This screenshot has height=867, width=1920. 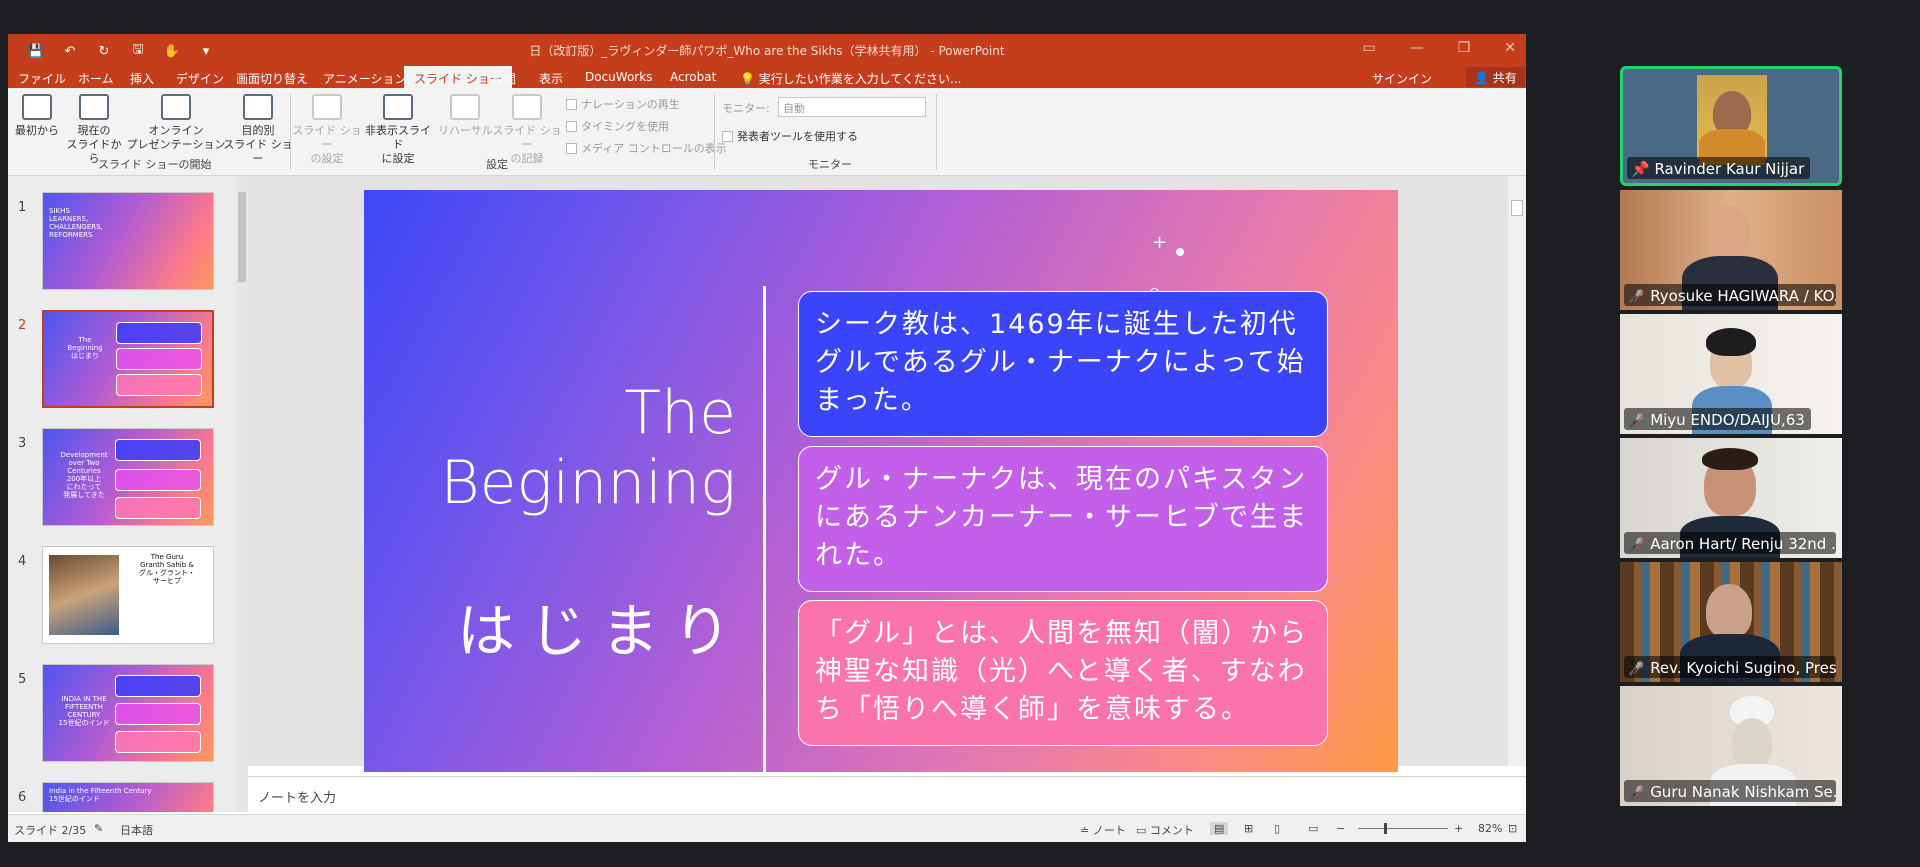 What do you see at coordinates (1458, 828) in the screenshot?
I see `zoom-in-icon: +` at bounding box center [1458, 828].